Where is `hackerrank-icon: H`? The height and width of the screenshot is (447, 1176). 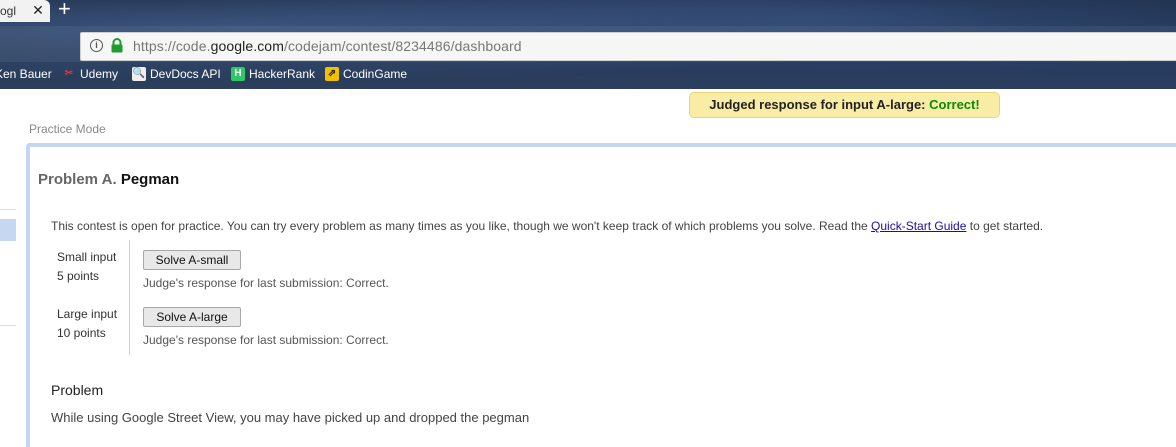
hackerrank-icon: H is located at coordinates (238, 74).